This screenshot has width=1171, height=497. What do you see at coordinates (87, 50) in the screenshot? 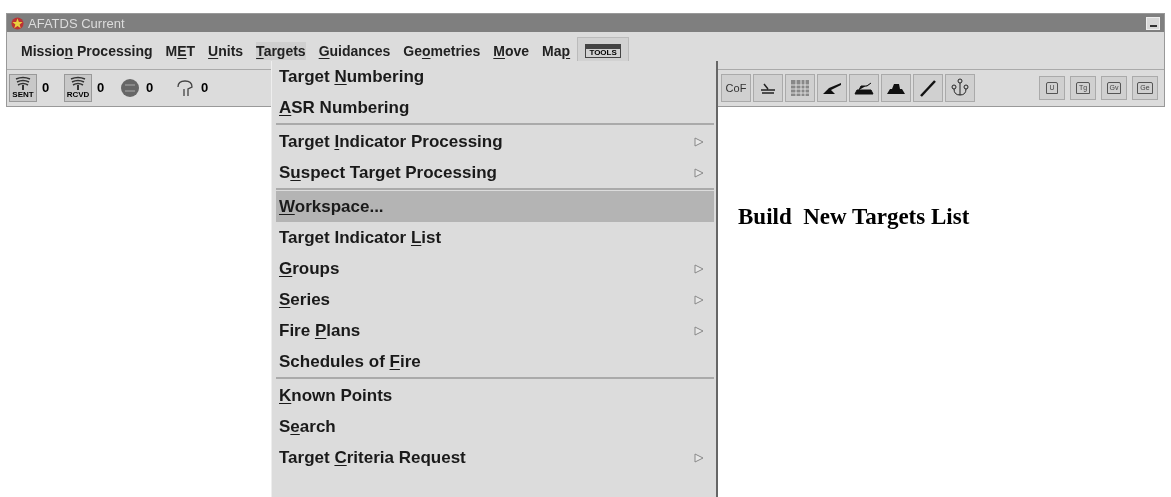
I see `menu-bar-item: Mission Processing` at bounding box center [87, 50].